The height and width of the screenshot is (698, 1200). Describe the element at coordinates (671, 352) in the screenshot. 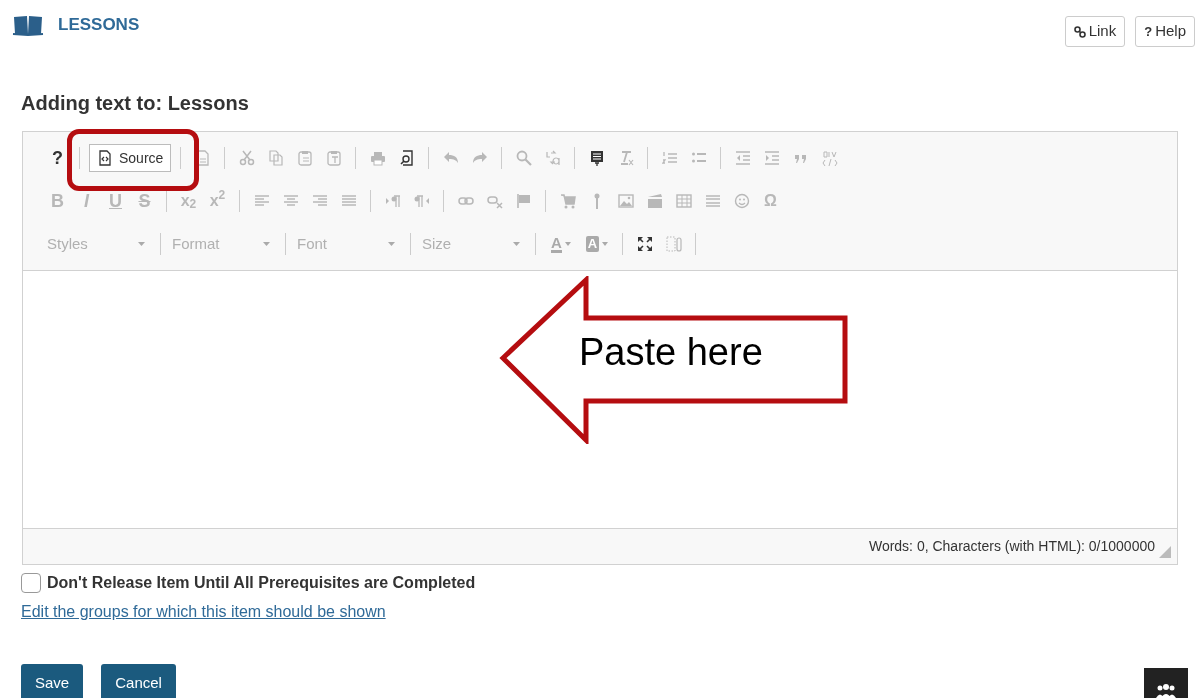

I see `callout-text: Paste here` at that location.